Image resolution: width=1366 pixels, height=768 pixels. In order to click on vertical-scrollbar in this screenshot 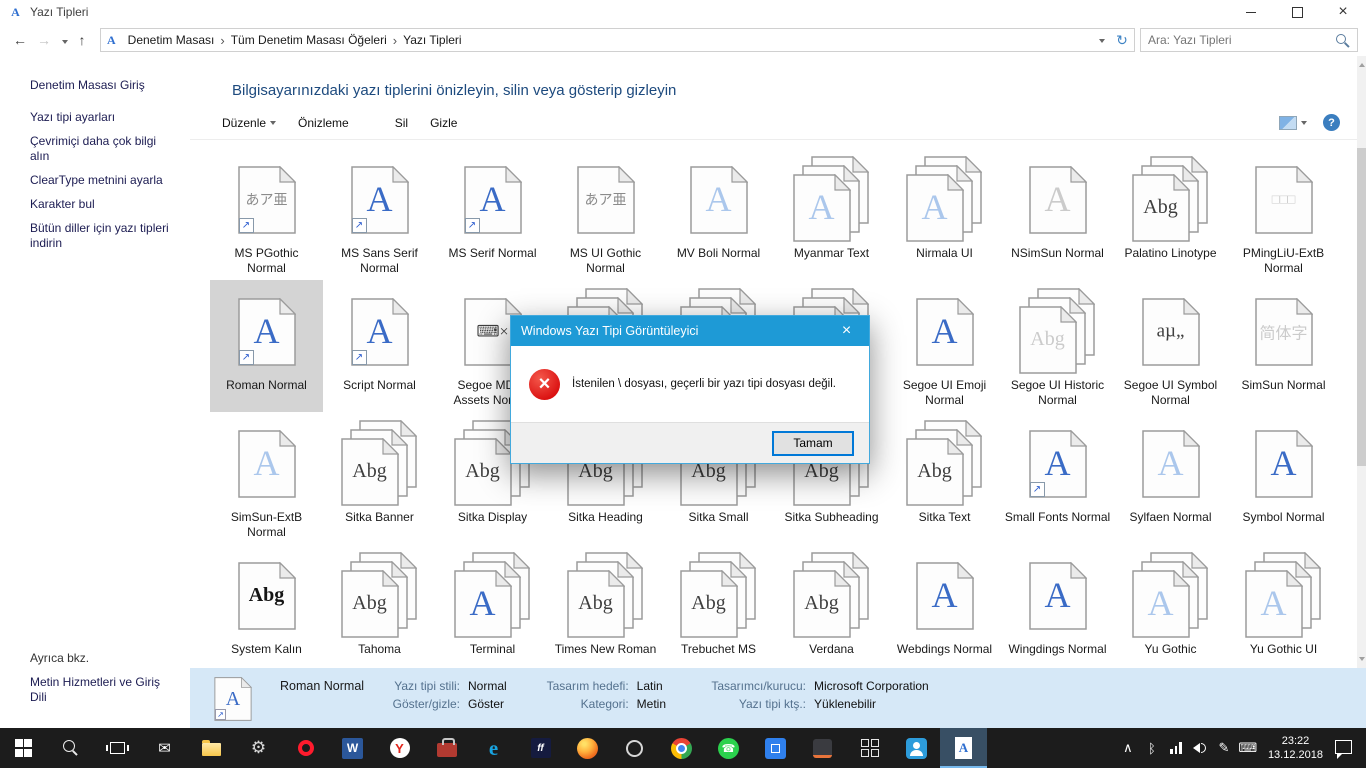, I will do `click(1361, 362)`.